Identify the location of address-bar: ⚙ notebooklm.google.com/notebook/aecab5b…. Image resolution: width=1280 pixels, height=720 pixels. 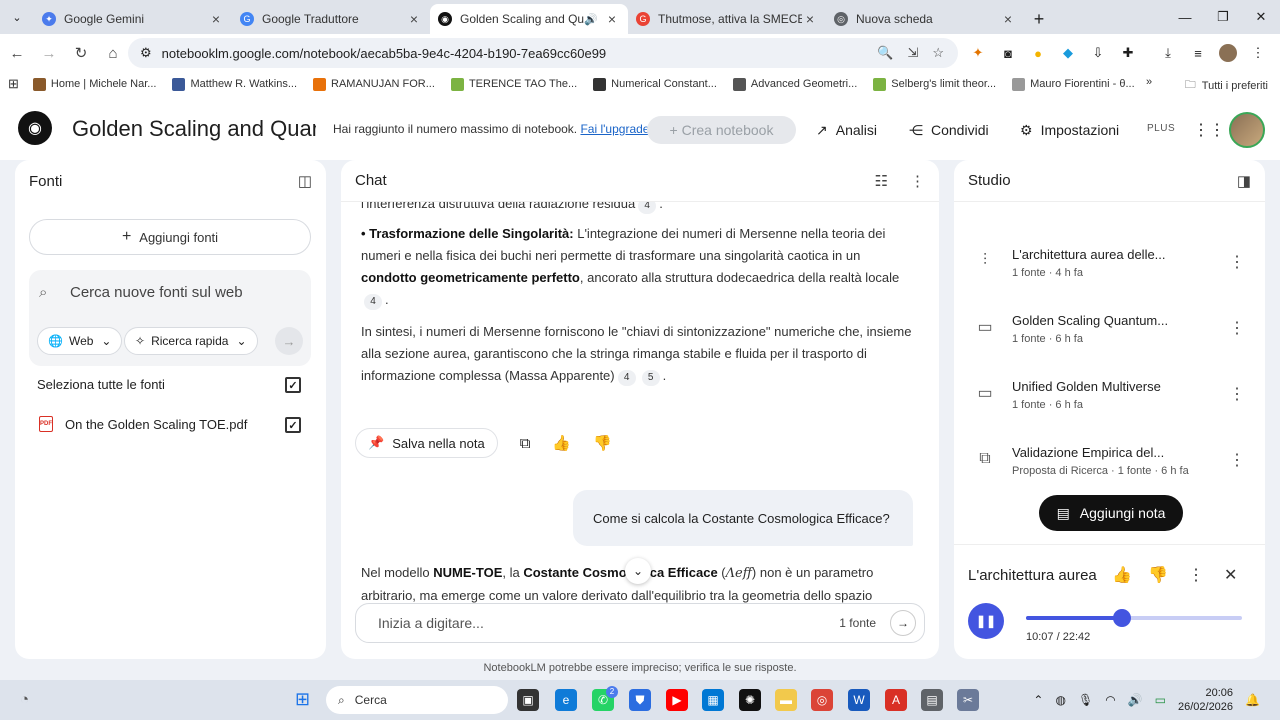
(543, 53).